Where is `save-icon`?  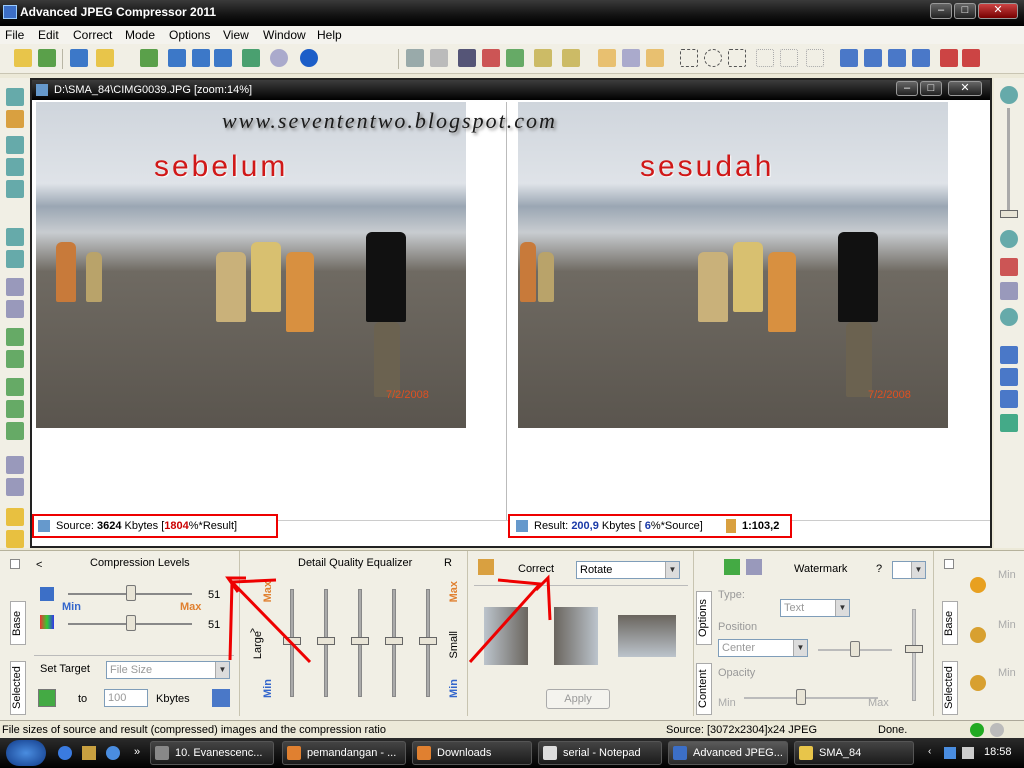
save-icon is located at coordinates (79, 58).